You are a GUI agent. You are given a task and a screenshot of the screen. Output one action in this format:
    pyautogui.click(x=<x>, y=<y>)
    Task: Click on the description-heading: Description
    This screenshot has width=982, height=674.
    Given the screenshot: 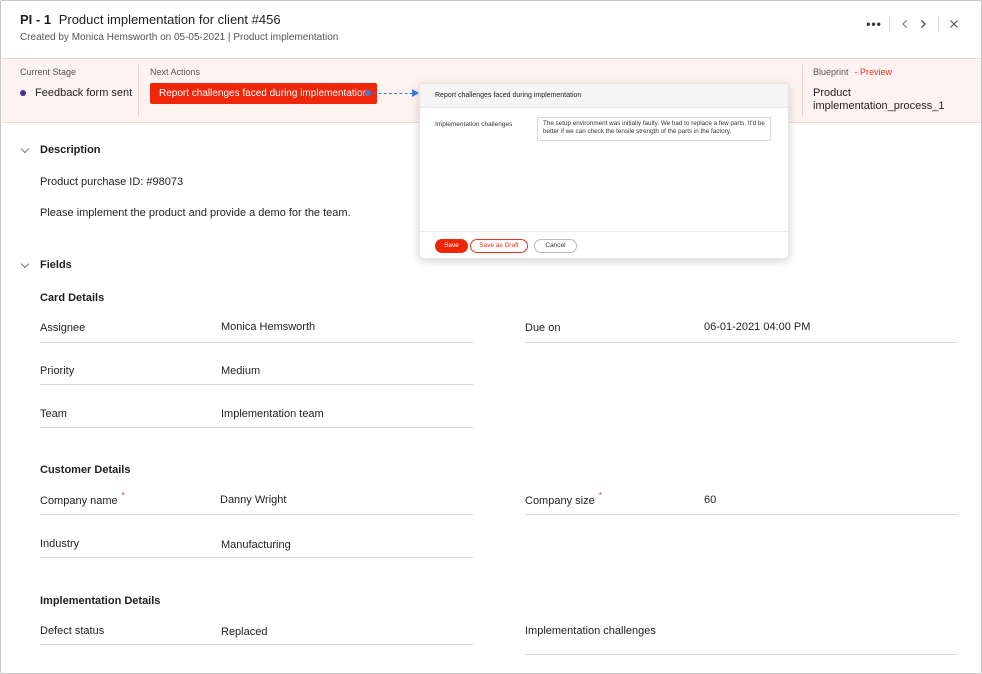 What is the action you would take?
    pyautogui.click(x=70, y=150)
    